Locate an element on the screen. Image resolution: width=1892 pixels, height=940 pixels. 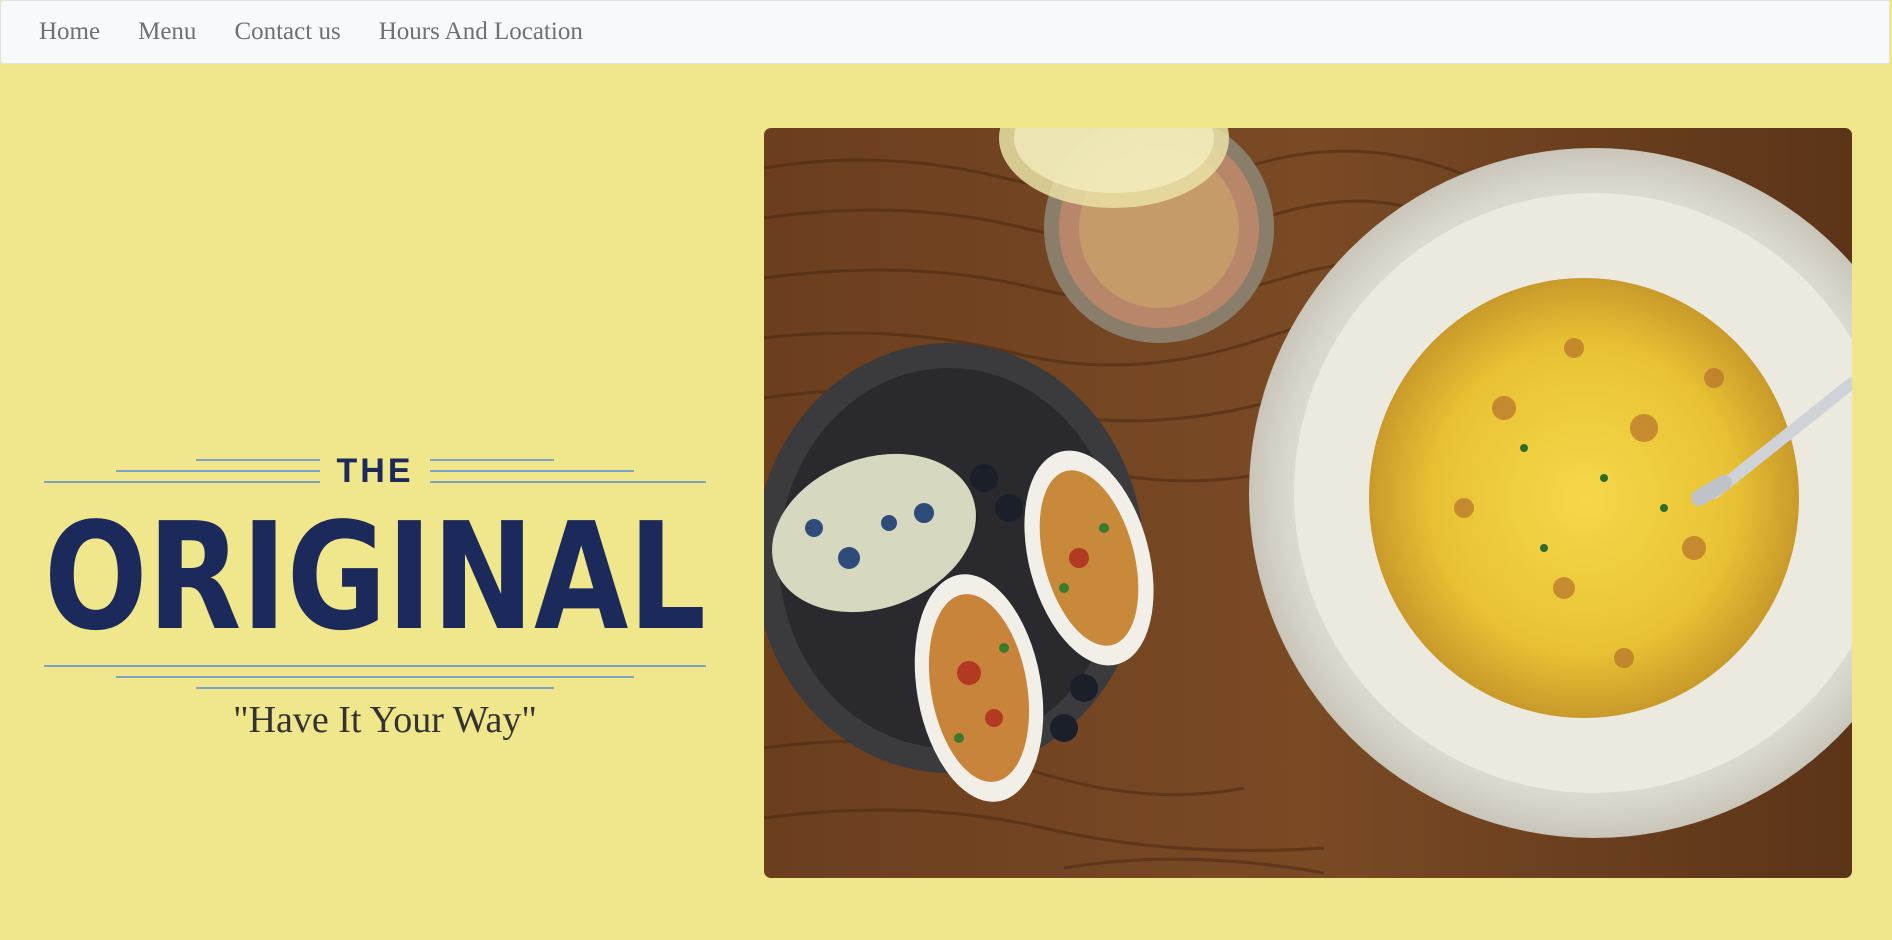
nav-menu-link: Menu is located at coordinates (167, 32).